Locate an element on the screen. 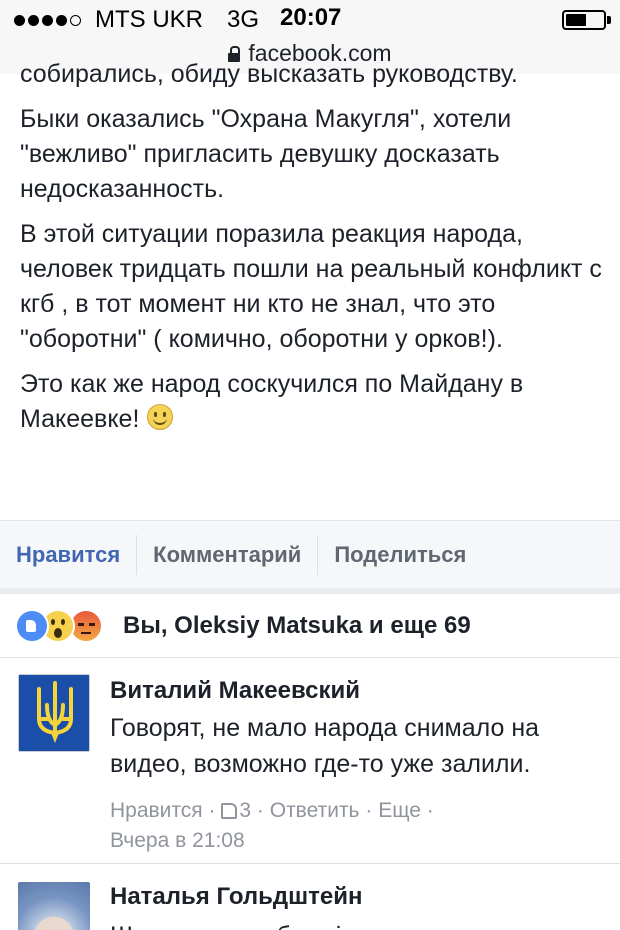  comment-text: Шкода народ, без підтримки силуть is located at coordinates (360, 924).